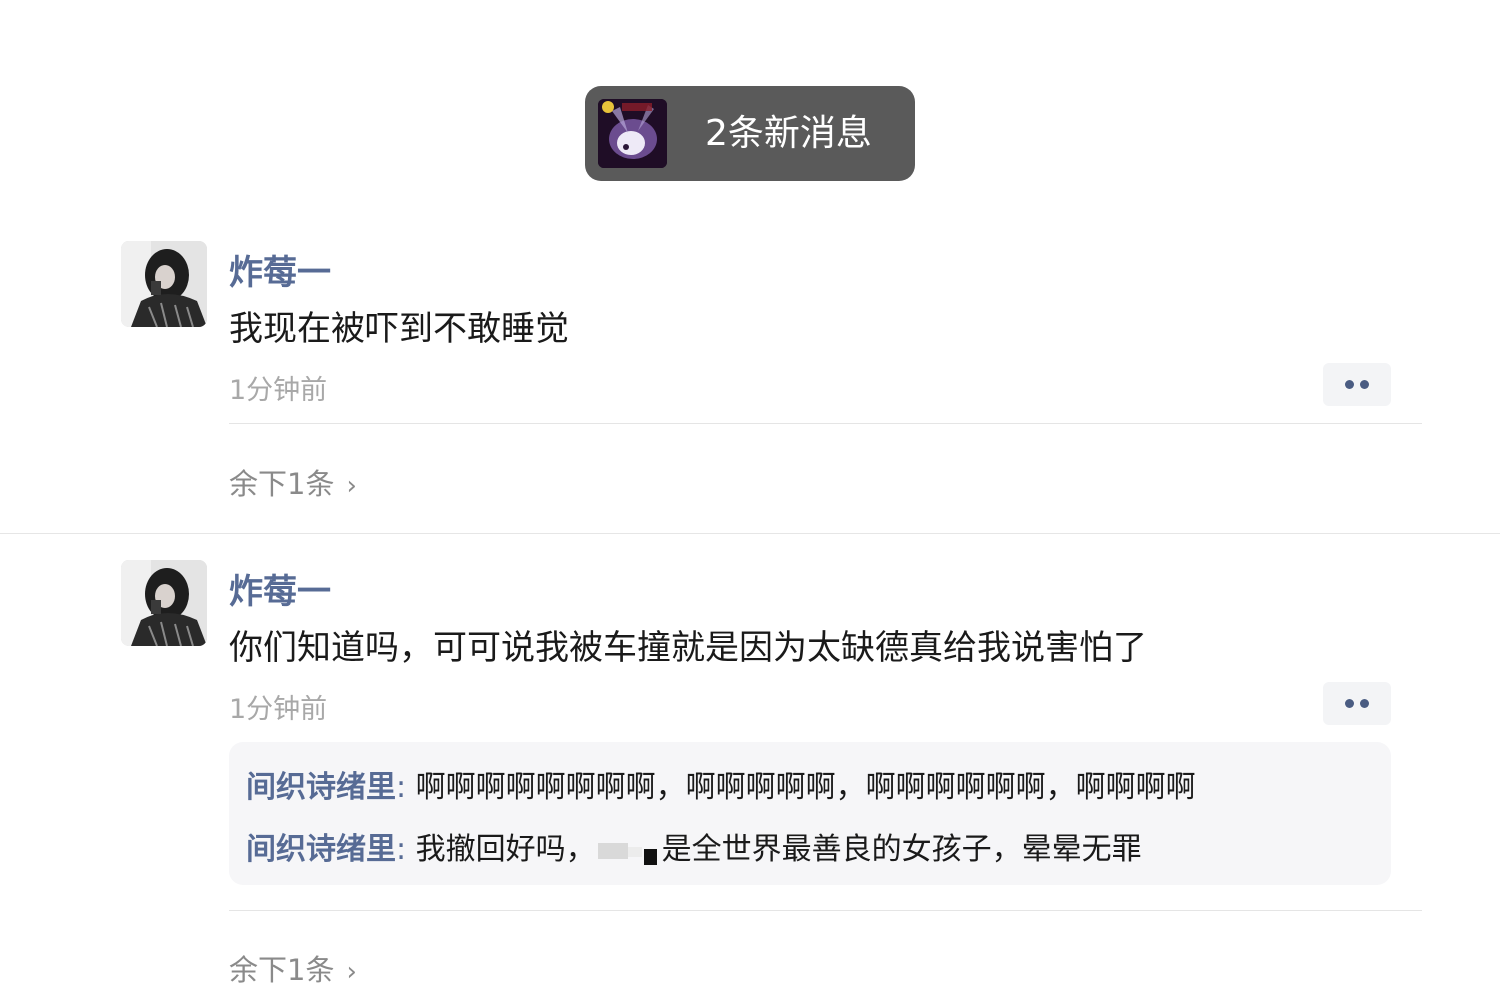  Describe the element at coordinates (505, 849) in the screenshot. I see `reply-text-before: 我撤回好吗，` at that location.